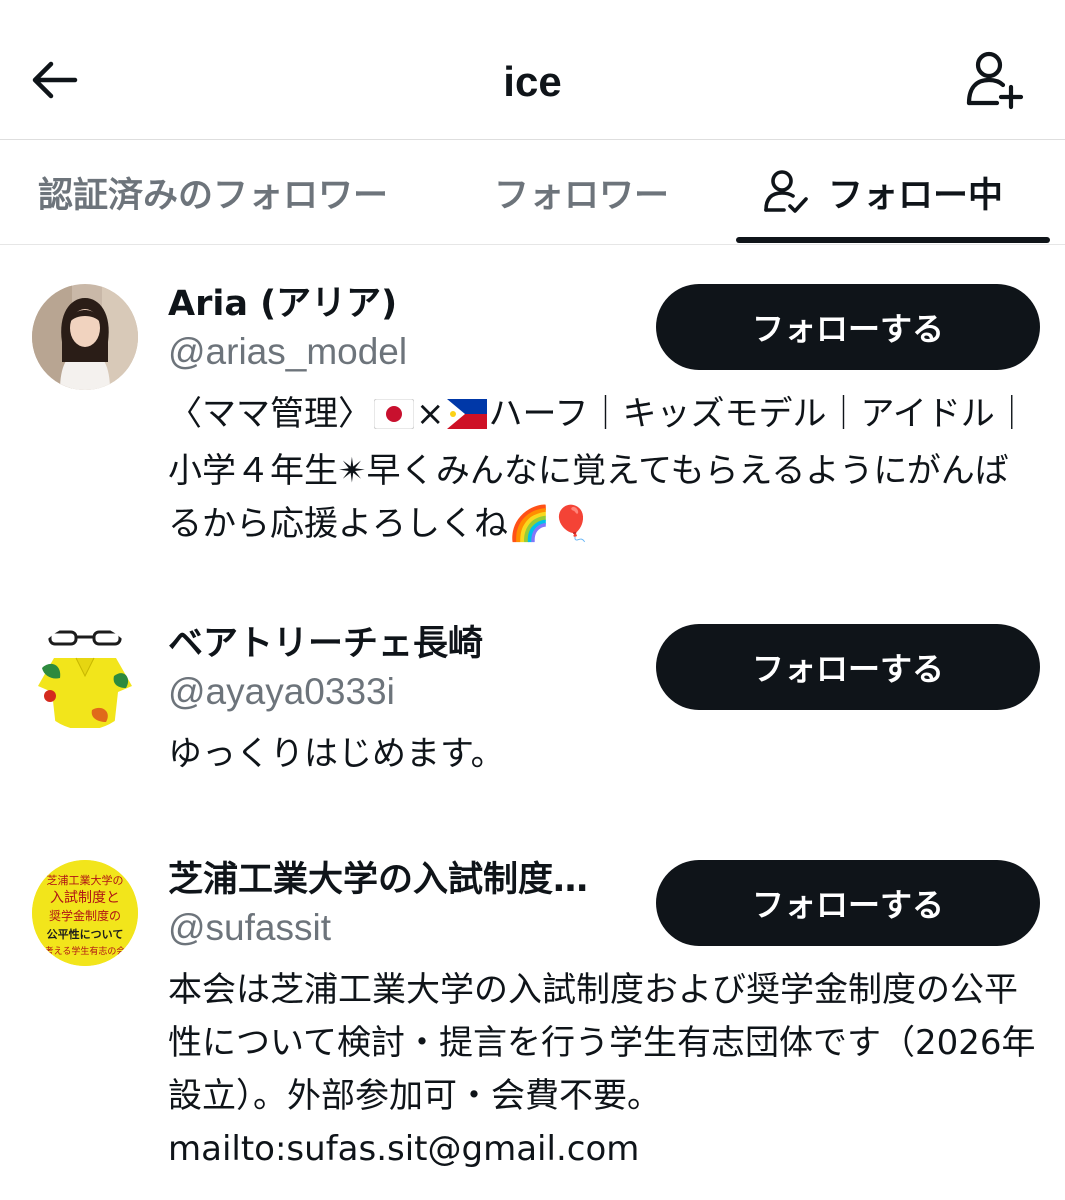 Image resolution: width=1065 pixels, height=1200 pixels. I want to click on add-user-button, so click(995, 82).